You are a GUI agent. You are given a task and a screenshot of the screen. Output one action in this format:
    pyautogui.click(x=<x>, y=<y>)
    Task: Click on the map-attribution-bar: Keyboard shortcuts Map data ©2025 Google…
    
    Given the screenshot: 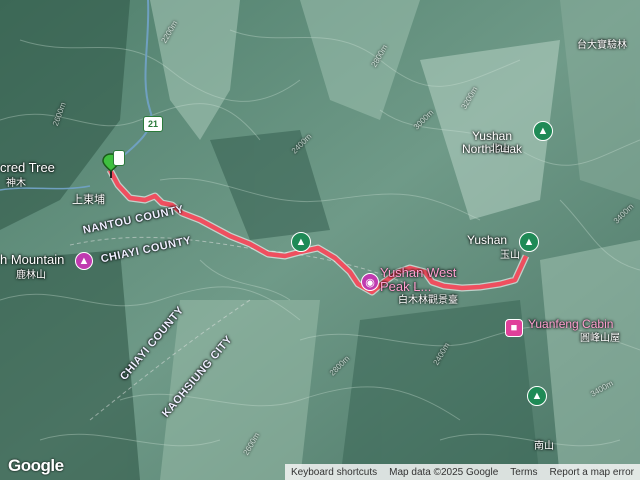 What is the action you would take?
    pyautogui.click(x=462, y=472)
    